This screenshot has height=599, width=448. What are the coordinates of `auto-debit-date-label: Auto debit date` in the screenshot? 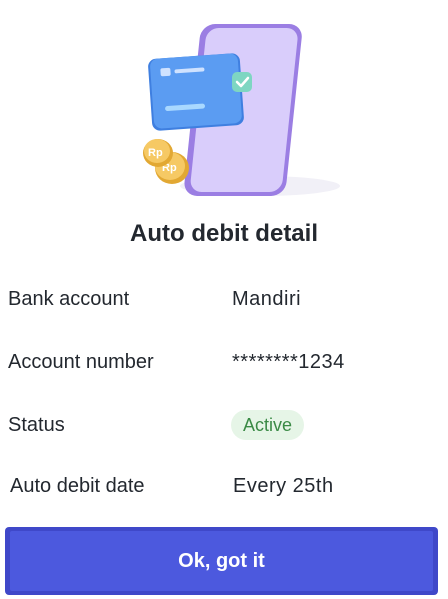 It's located at (77, 486).